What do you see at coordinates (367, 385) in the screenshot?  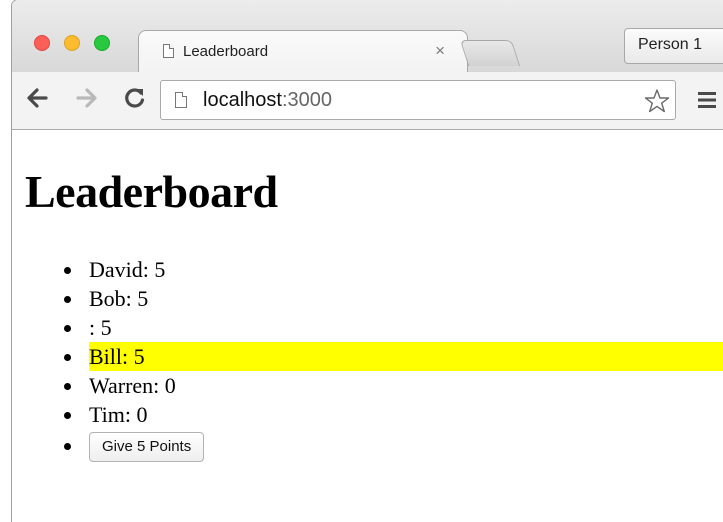 I see `player-item: Warren: 0` at bounding box center [367, 385].